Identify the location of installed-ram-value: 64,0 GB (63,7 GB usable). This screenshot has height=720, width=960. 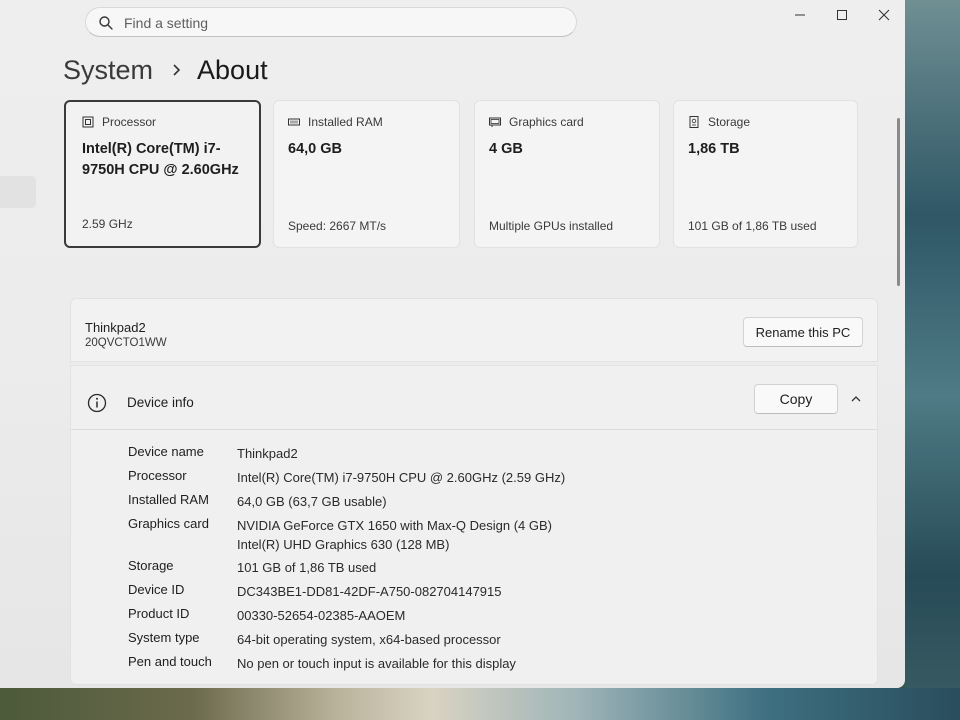
(312, 501).